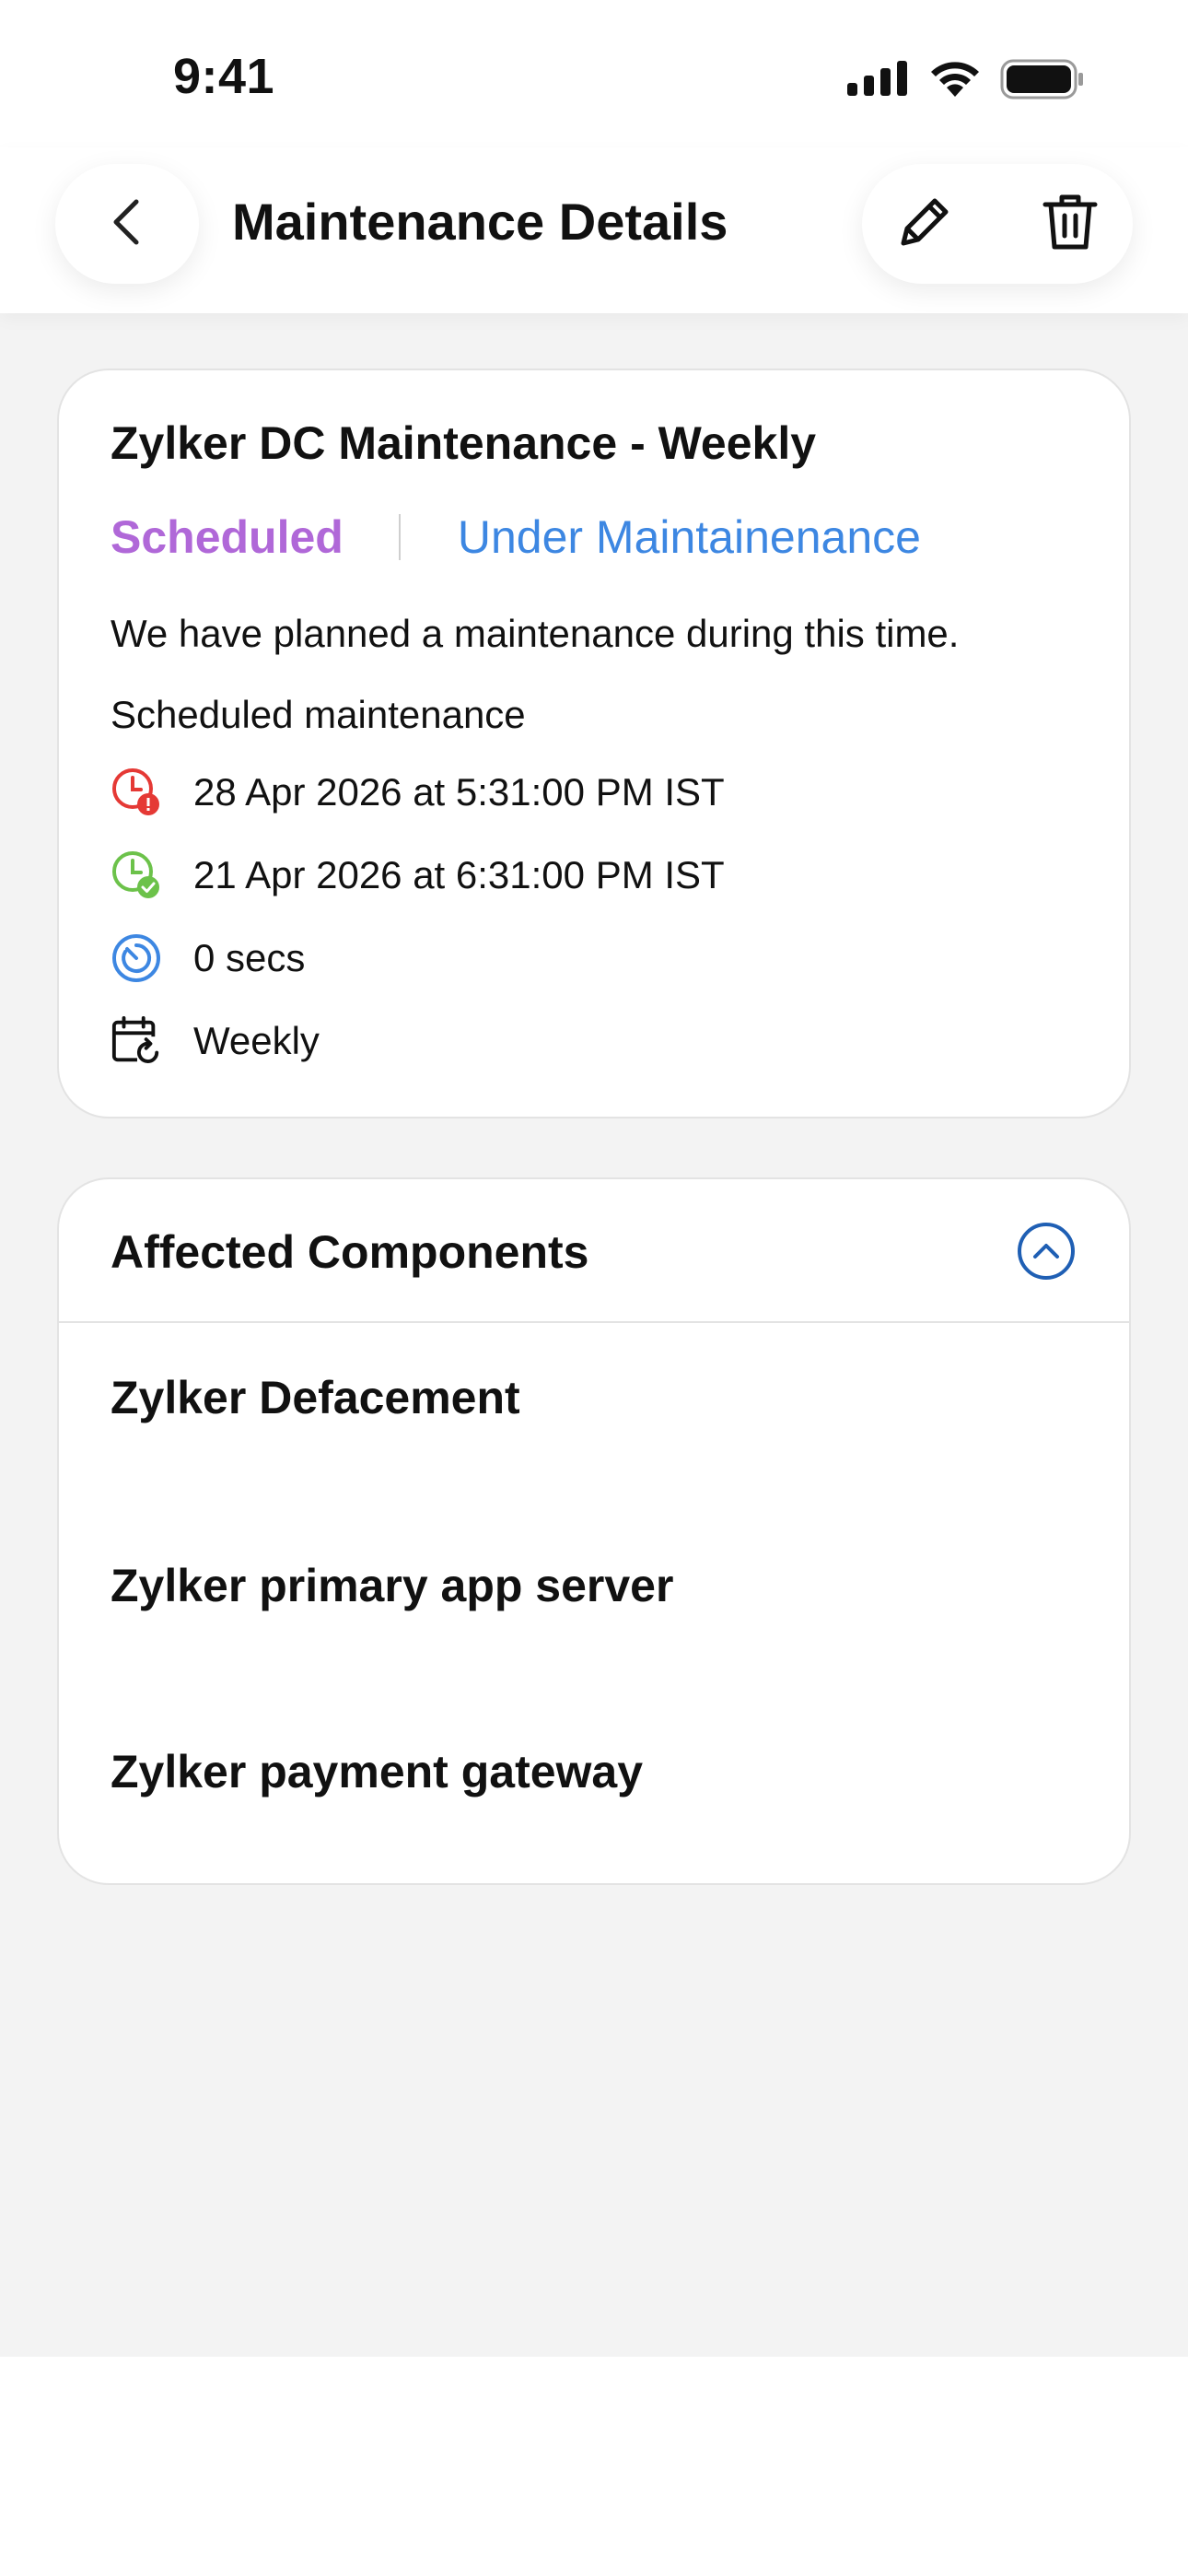 The width and height of the screenshot is (1188, 2576). What do you see at coordinates (136, 1041) in the screenshot?
I see `calendar-repeat-icon` at bounding box center [136, 1041].